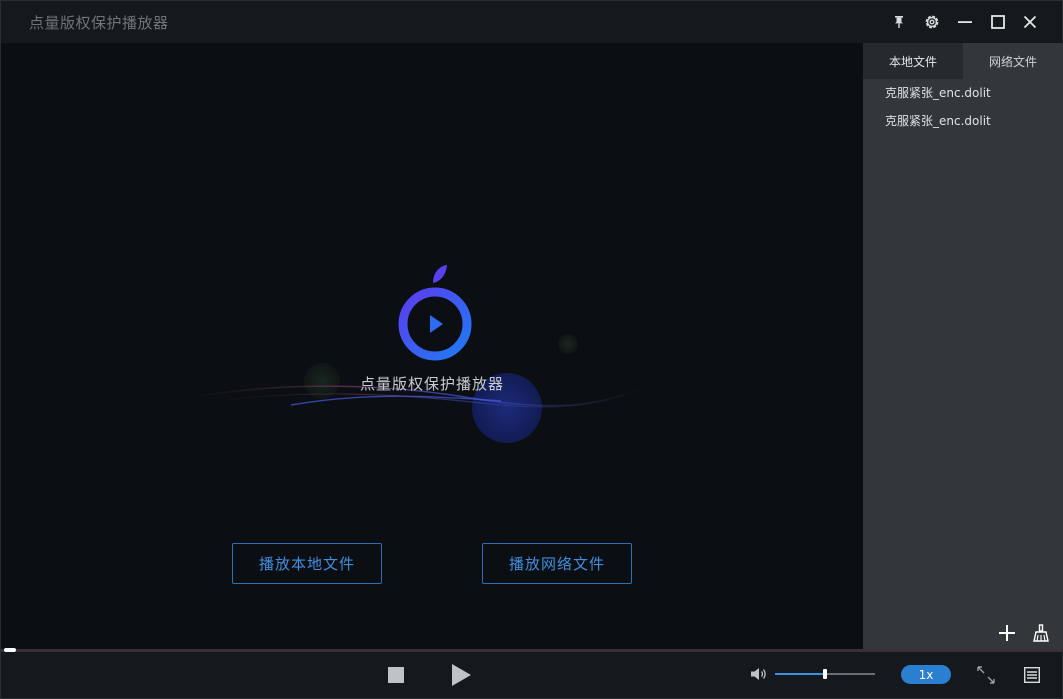  I want to click on volume-slider, so click(825, 674).